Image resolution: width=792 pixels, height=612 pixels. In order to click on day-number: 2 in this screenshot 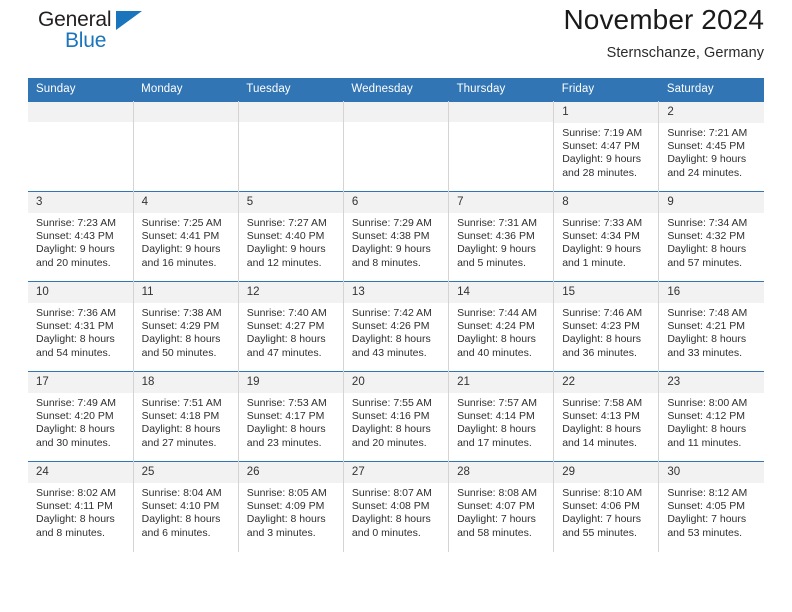, I will do `click(711, 112)`.